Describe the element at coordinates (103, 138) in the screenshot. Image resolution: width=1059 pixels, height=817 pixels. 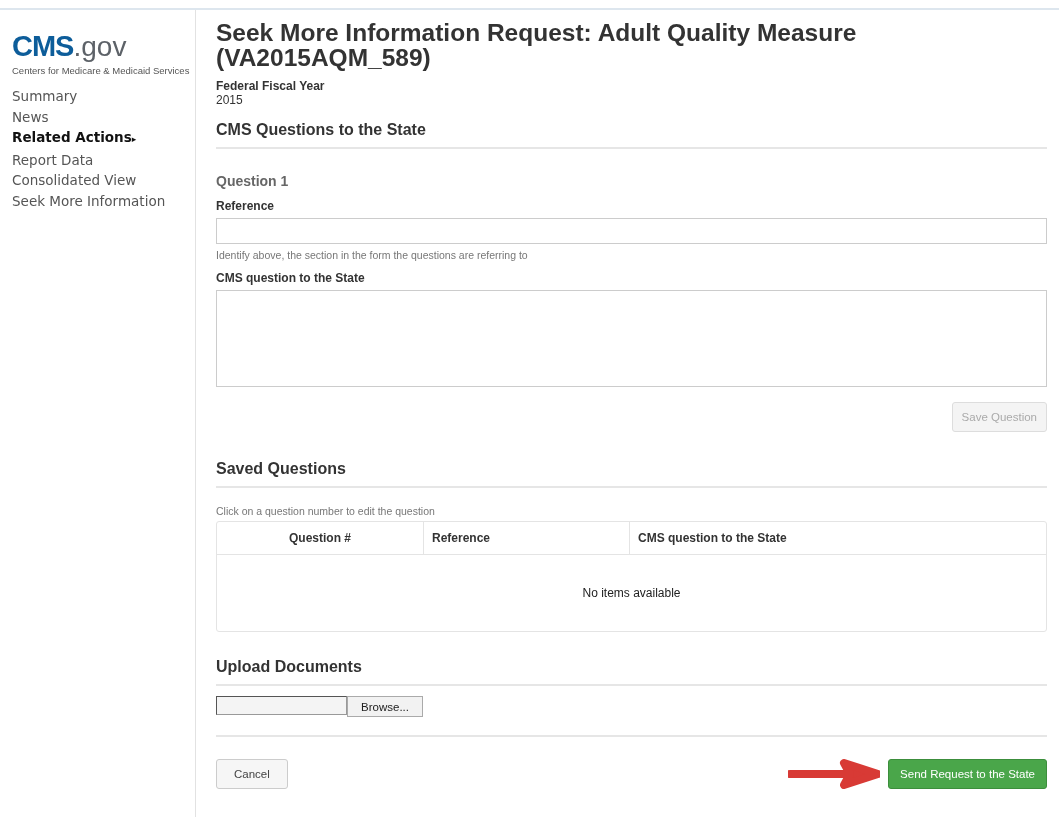
I see `sidebar-item: Related Actions▸` at that location.